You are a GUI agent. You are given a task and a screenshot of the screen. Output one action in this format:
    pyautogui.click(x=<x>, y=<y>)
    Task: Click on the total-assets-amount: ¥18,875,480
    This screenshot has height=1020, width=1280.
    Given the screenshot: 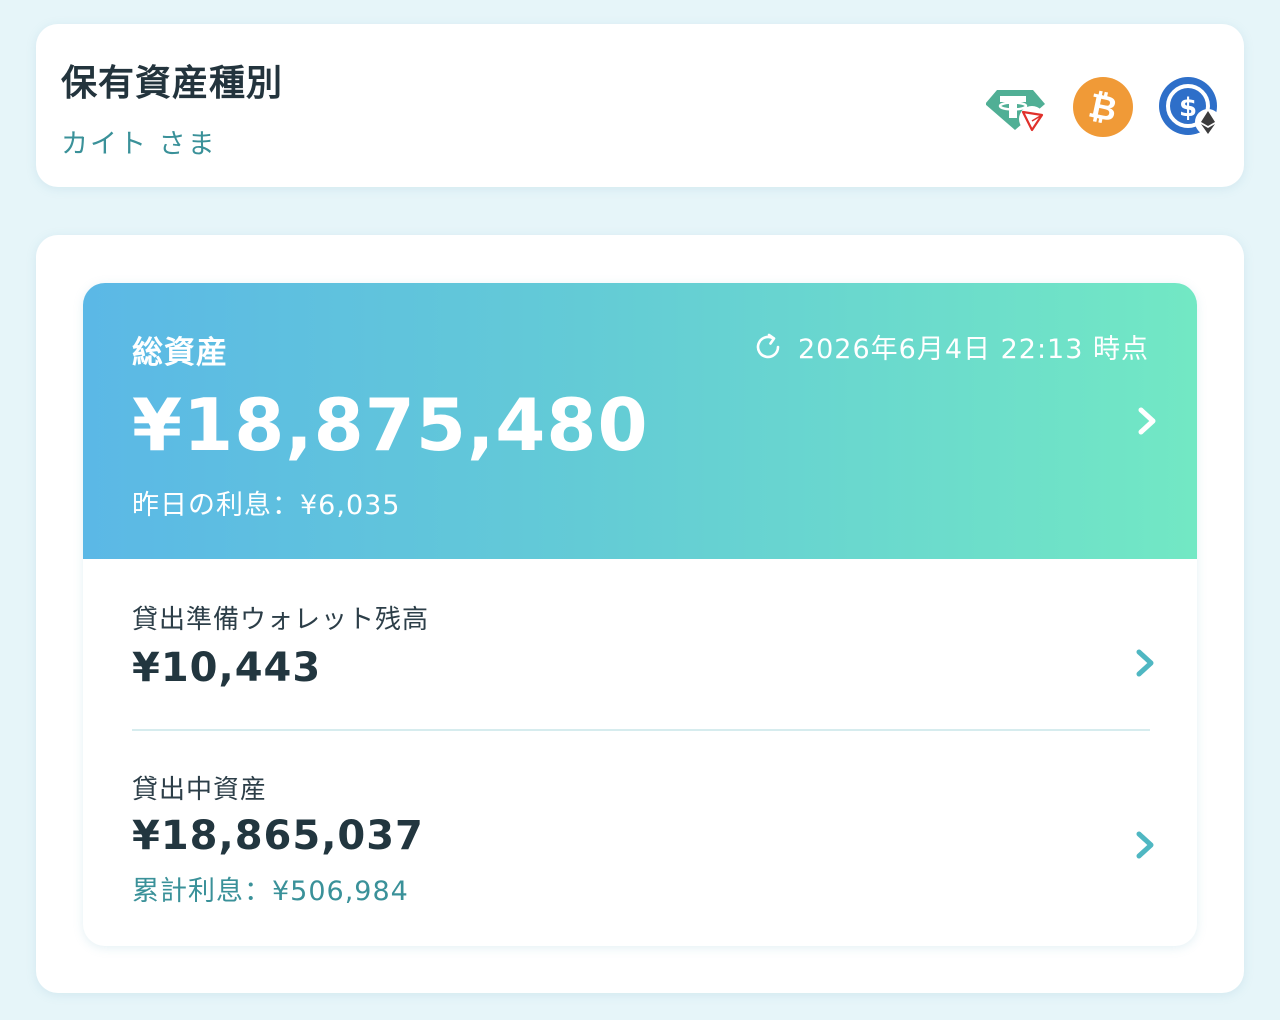 What is the action you would take?
    pyautogui.click(x=390, y=425)
    